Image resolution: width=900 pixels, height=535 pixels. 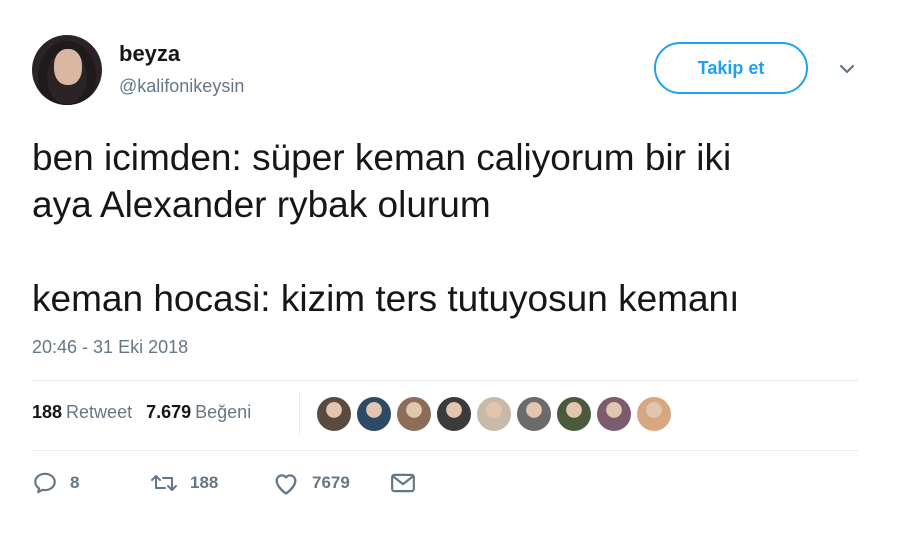 I want to click on tweet-actions: 8 188 7679, so click(x=224, y=483).